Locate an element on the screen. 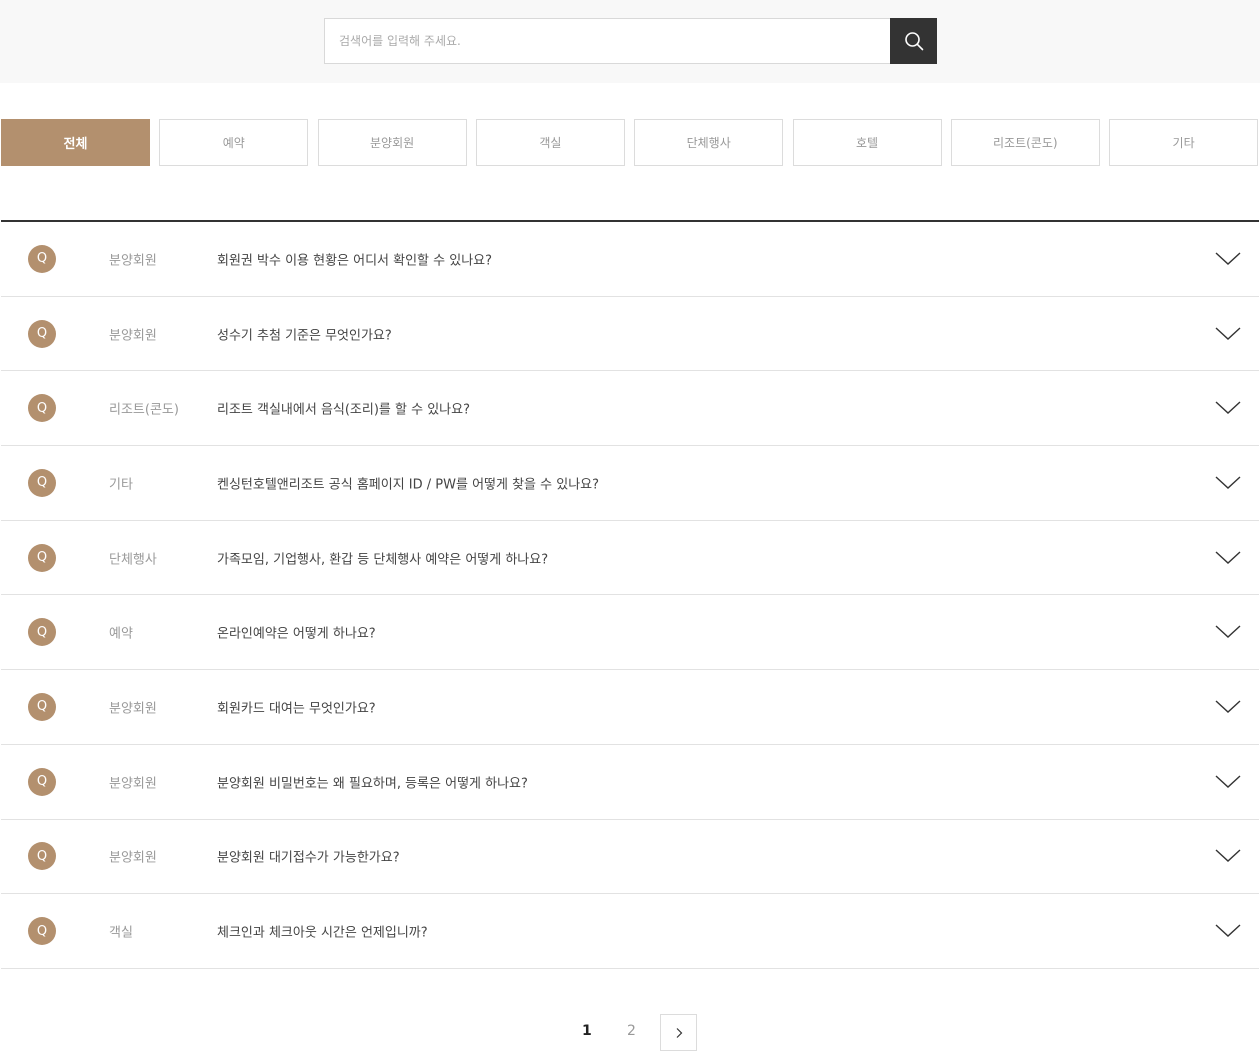  tab-5: 호텔 is located at coordinates (867, 142).